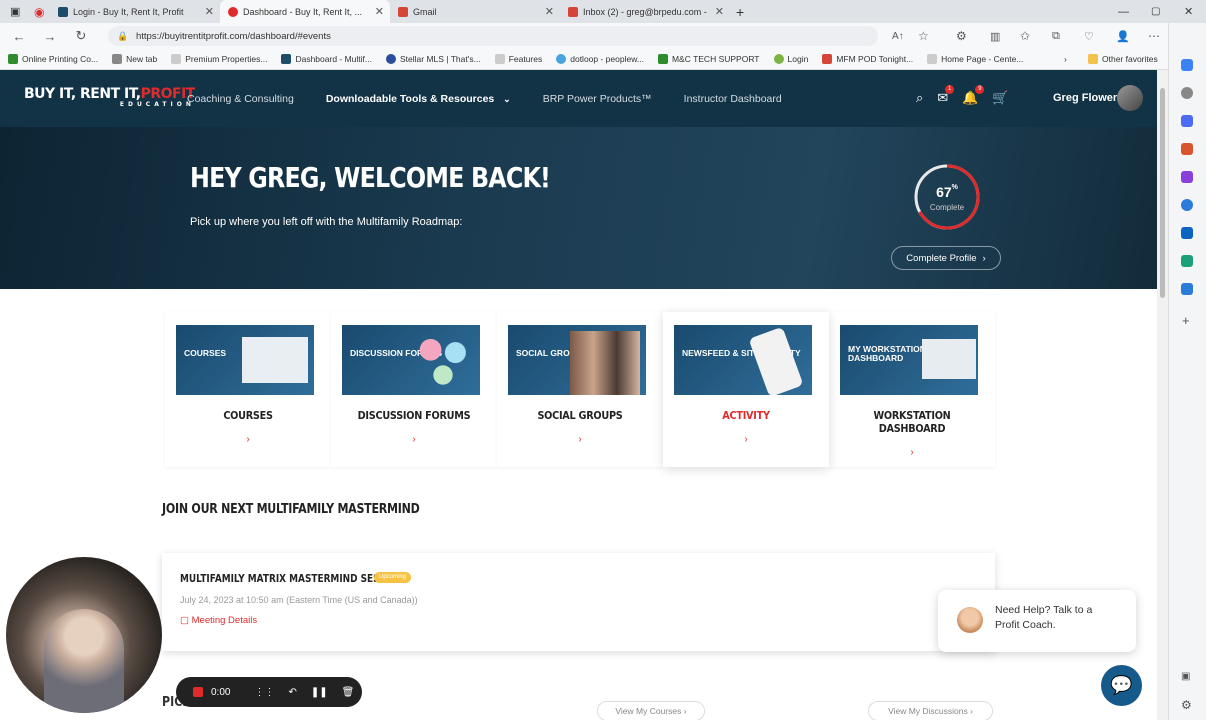 This screenshot has width=1206, height=720. Describe the element at coordinates (1025, 36) in the screenshot. I see `favorites-icon: ✩` at that location.